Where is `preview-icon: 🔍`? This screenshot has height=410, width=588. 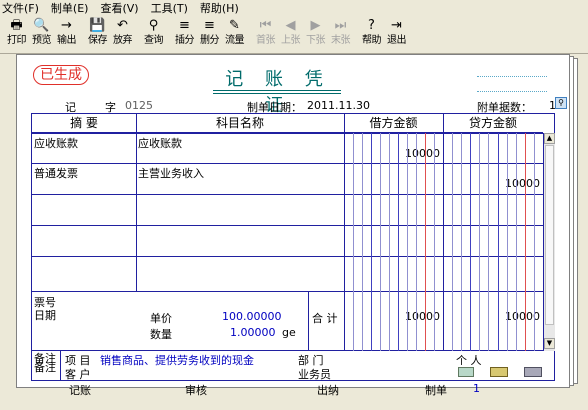
preview-icon: 🔍 is located at coordinates (41, 25).